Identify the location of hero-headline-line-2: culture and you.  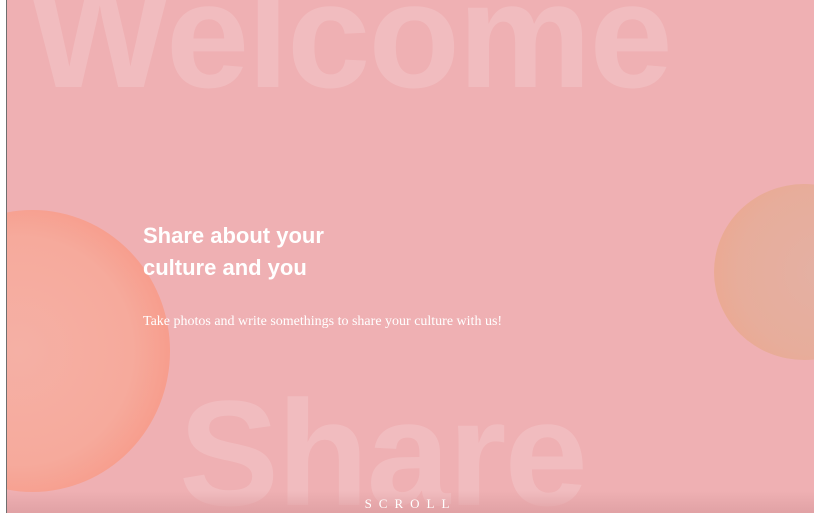
(225, 267).